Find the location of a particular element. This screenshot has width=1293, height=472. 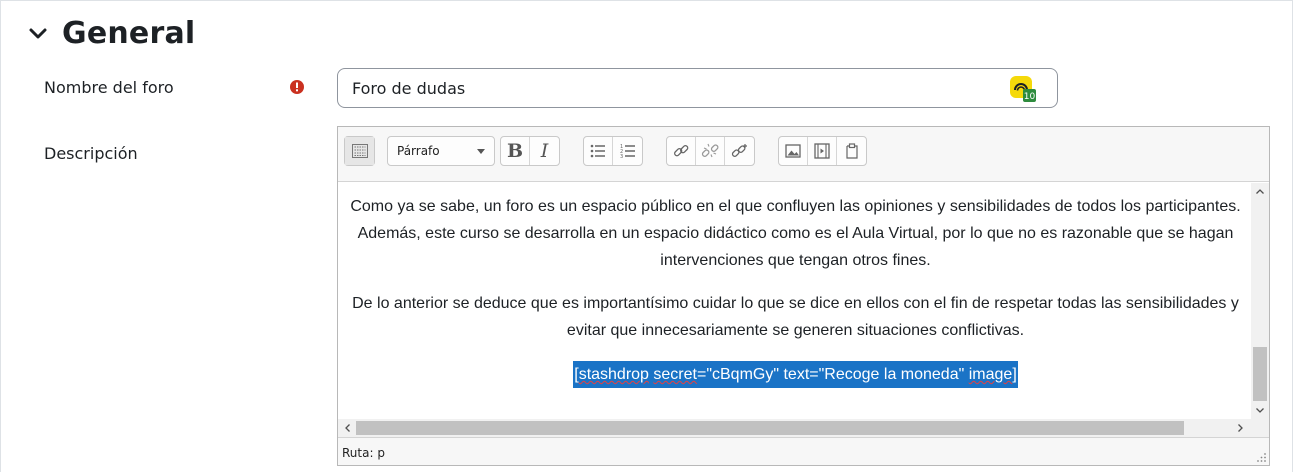

keyboard-grid-icon is located at coordinates (359, 151).